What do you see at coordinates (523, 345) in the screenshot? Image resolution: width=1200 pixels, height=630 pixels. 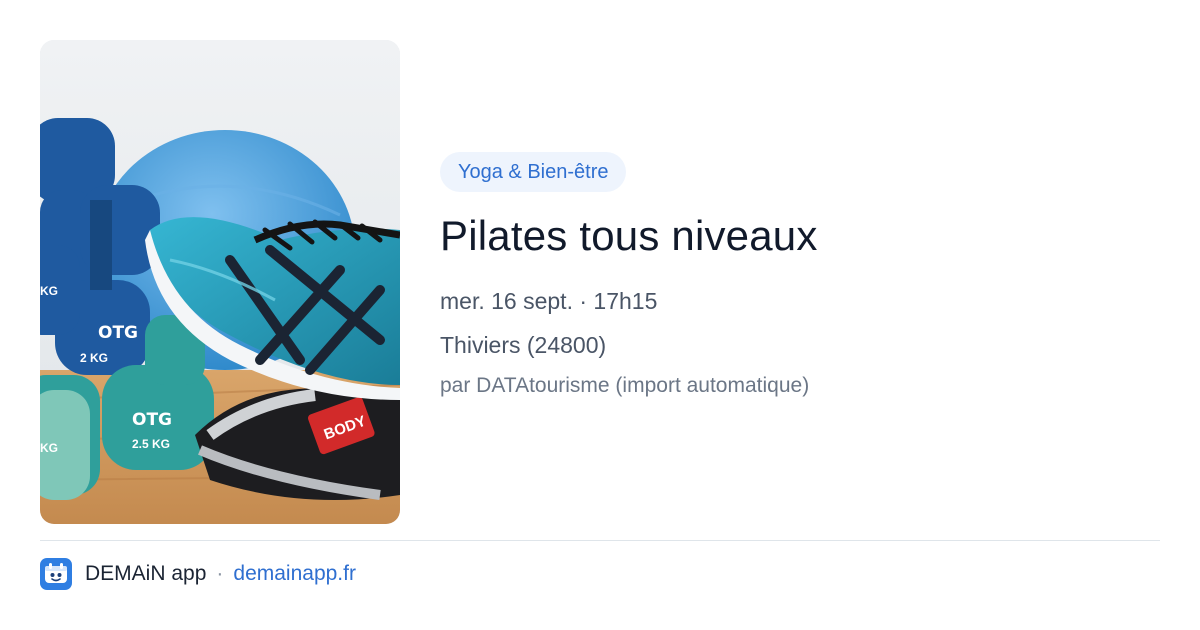 I see `event-location: Thiviers (24800)` at bounding box center [523, 345].